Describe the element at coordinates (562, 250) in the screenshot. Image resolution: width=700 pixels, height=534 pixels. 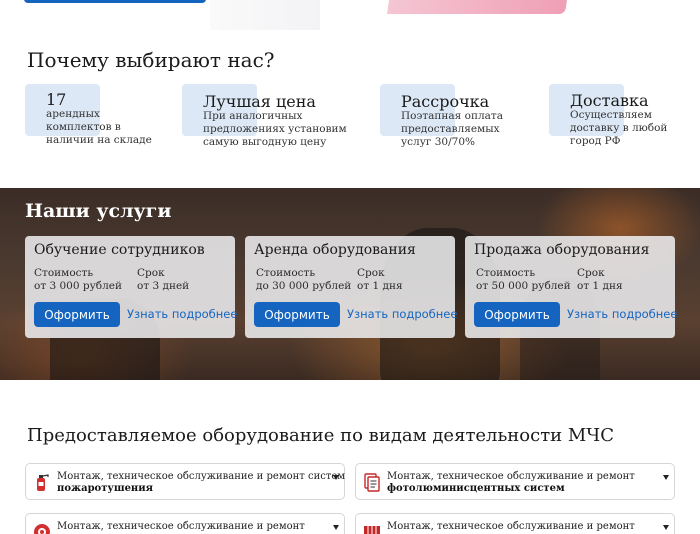
I see `service-card-title: Продажа оборудования` at that location.